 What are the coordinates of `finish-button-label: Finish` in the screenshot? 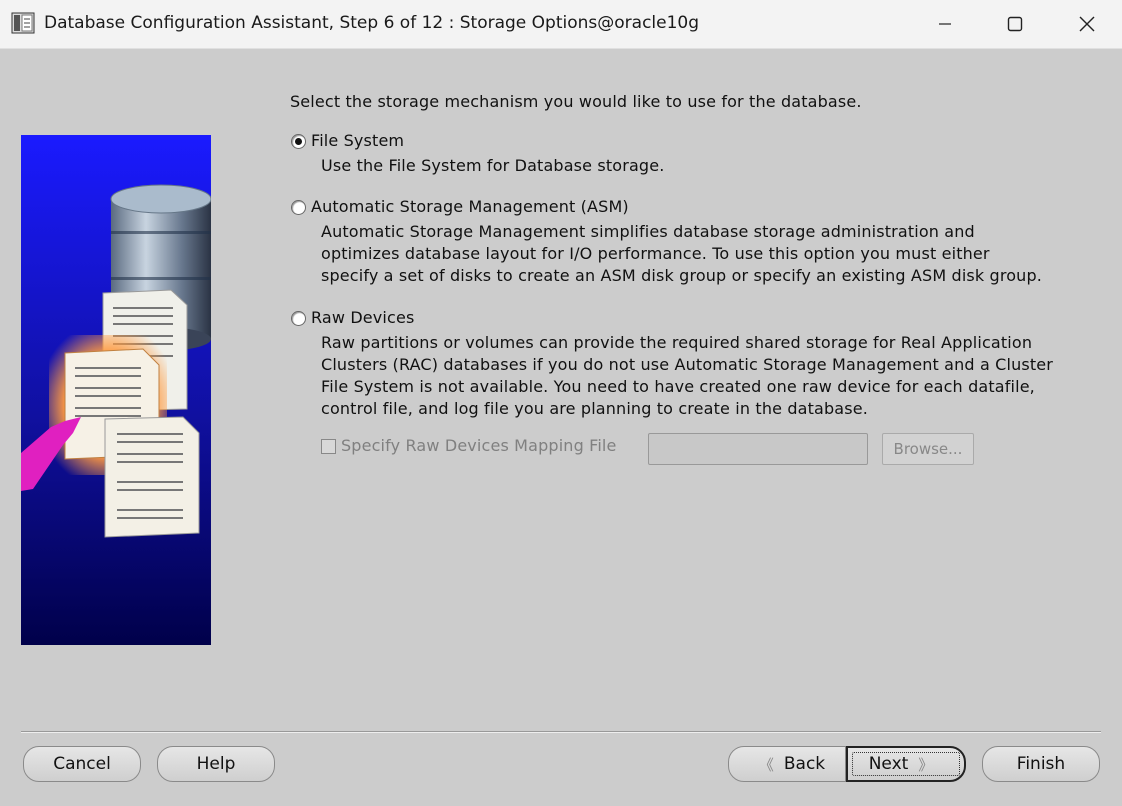 It's located at (1041, 764).